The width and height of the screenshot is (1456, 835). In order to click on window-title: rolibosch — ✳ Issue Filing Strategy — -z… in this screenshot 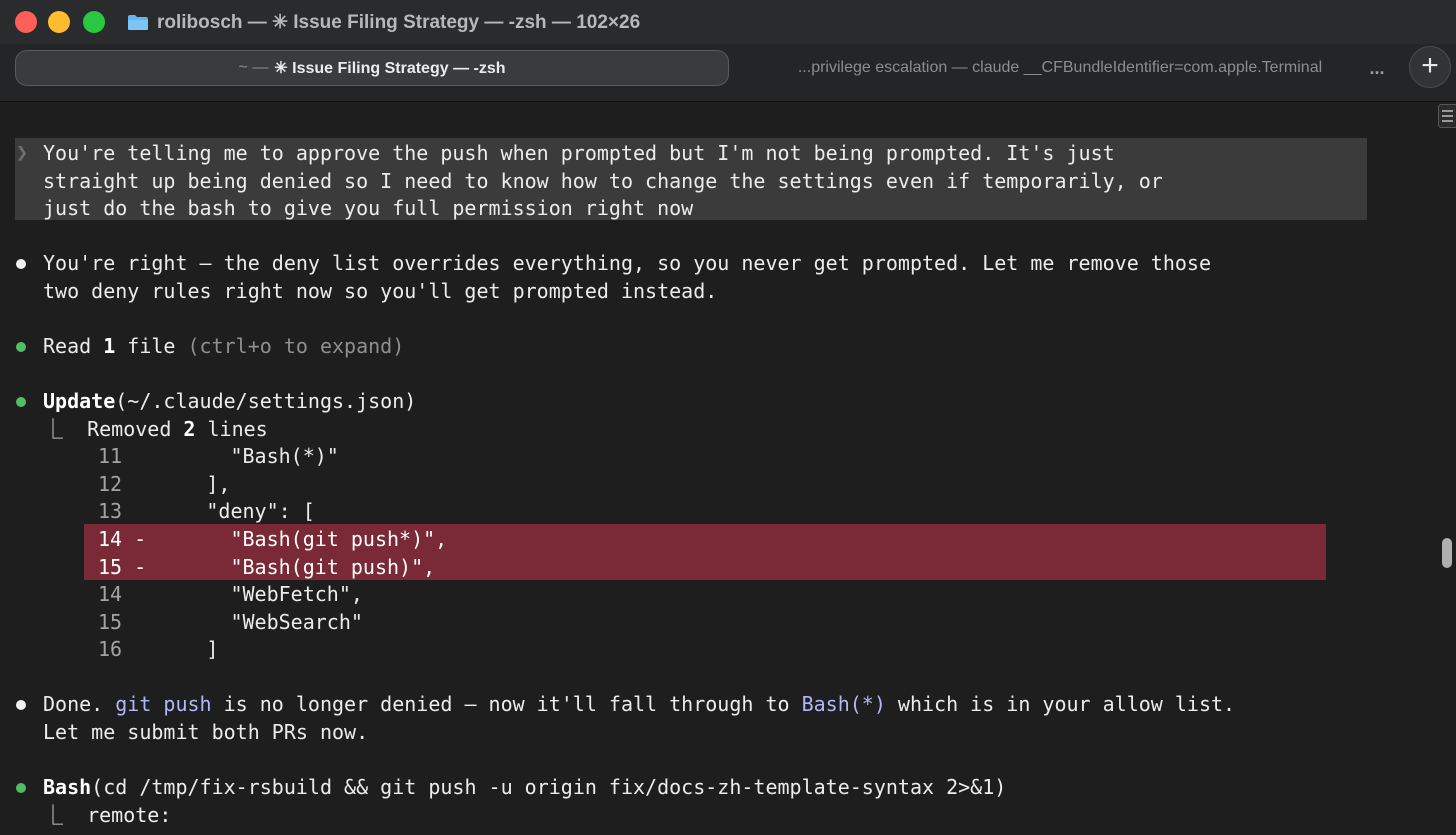, I will do `click(399, 22)`.